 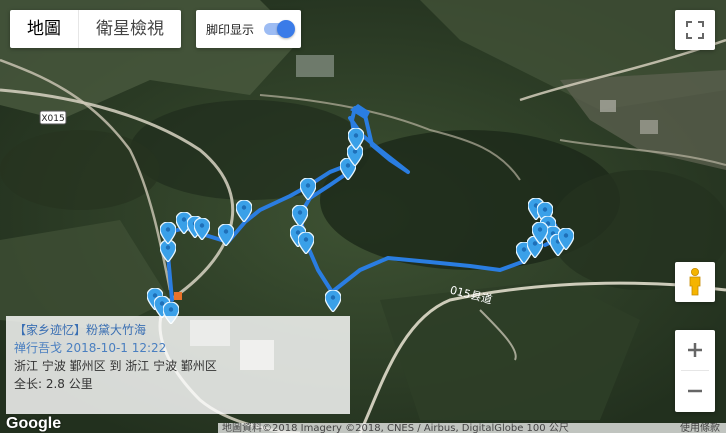 I want to click on svg-text: X015, so click(x=52, y=119).